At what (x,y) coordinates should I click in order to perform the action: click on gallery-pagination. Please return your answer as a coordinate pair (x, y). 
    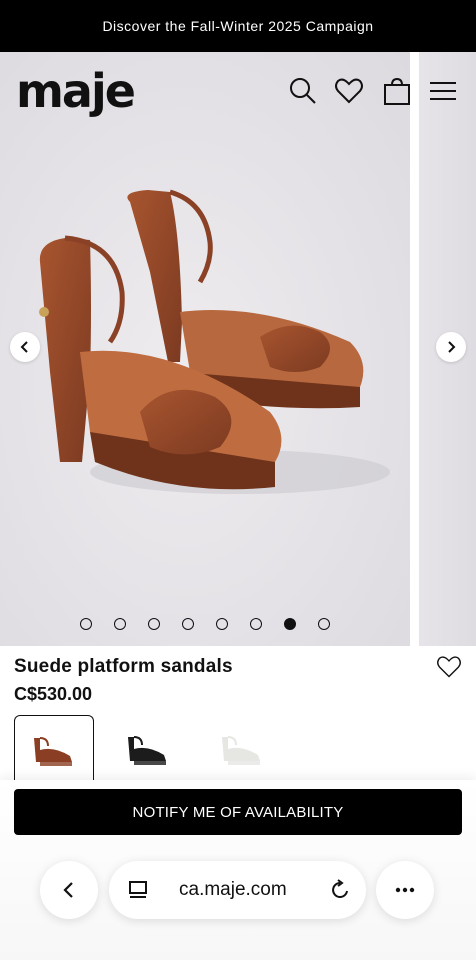
    Looking at the image, I should click on (205, 624).